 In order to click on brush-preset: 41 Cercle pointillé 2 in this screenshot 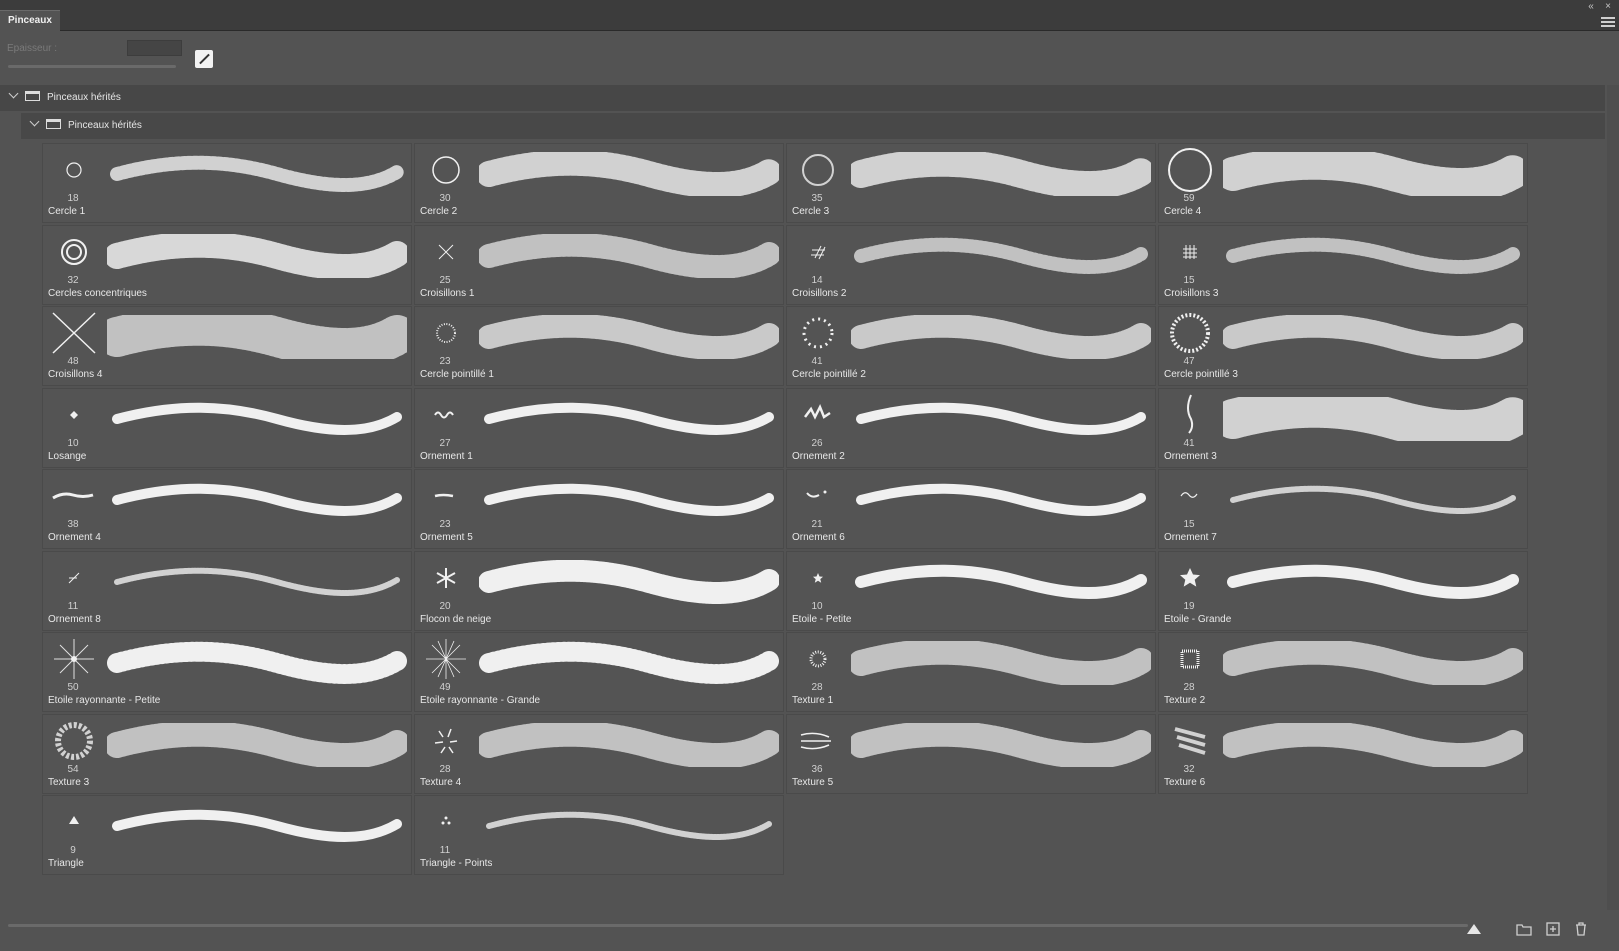, I will do `click(971, 346)`.